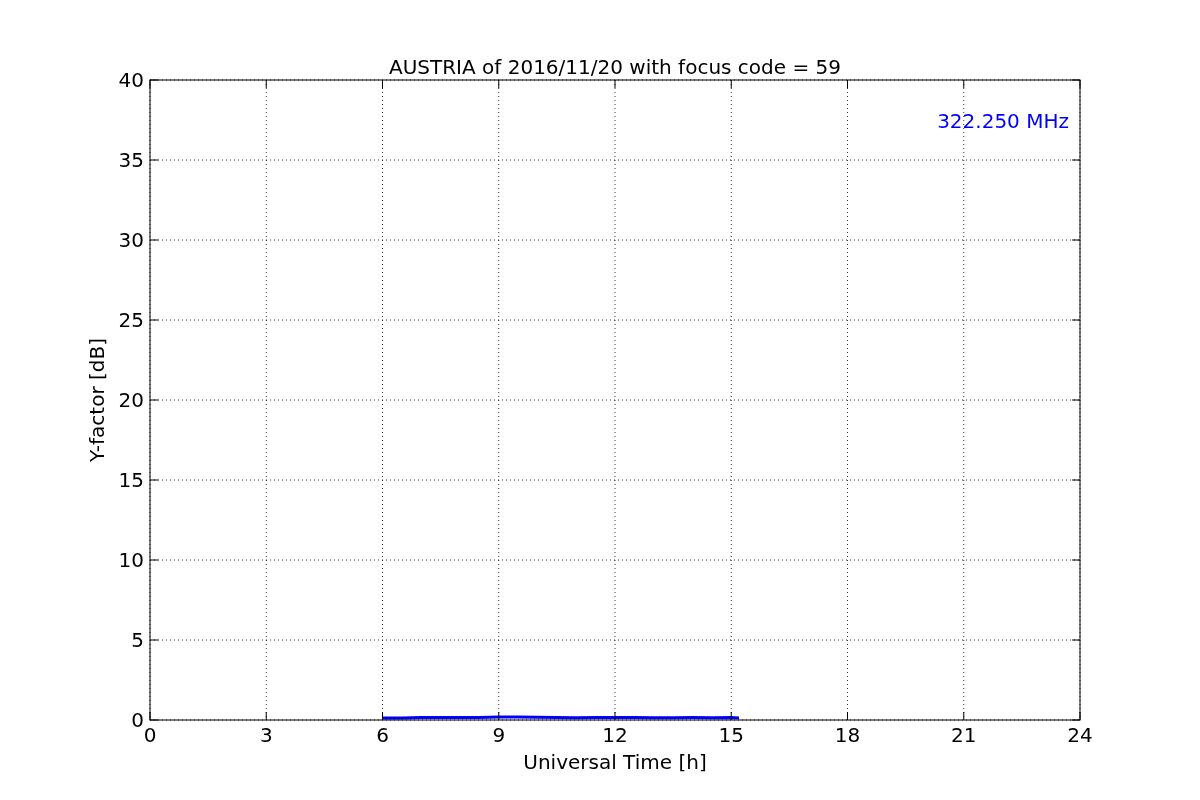 This screenshot has height=800, width=1200. What do you see at coordinates (615, 67) in the screenshot?
I see `chart-title: AUSTRIA of 2016/11/20 with focus code = 59` at bounding box center [615, 67].